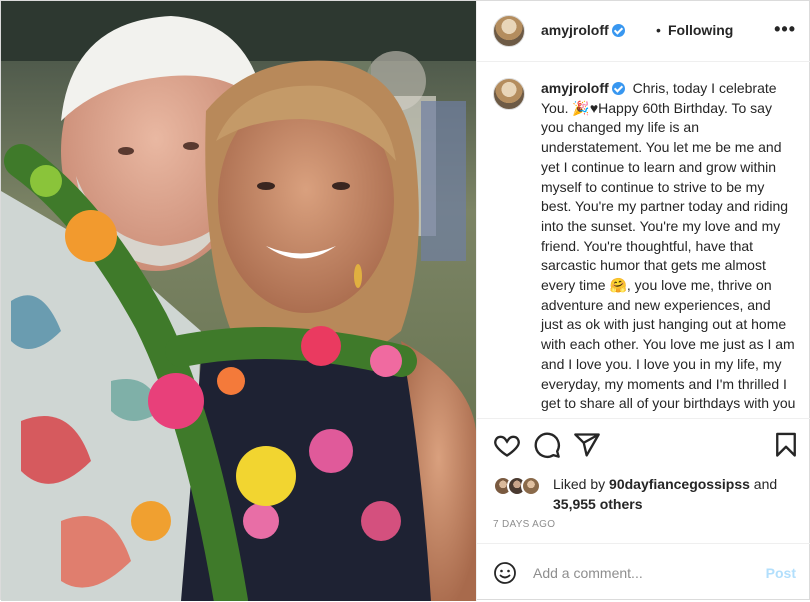 This screenshot has width=810, height=602. Describe the element at coordinates (583, 88) in the screenshot. I see `caption-username: amyjroloff` at that location.